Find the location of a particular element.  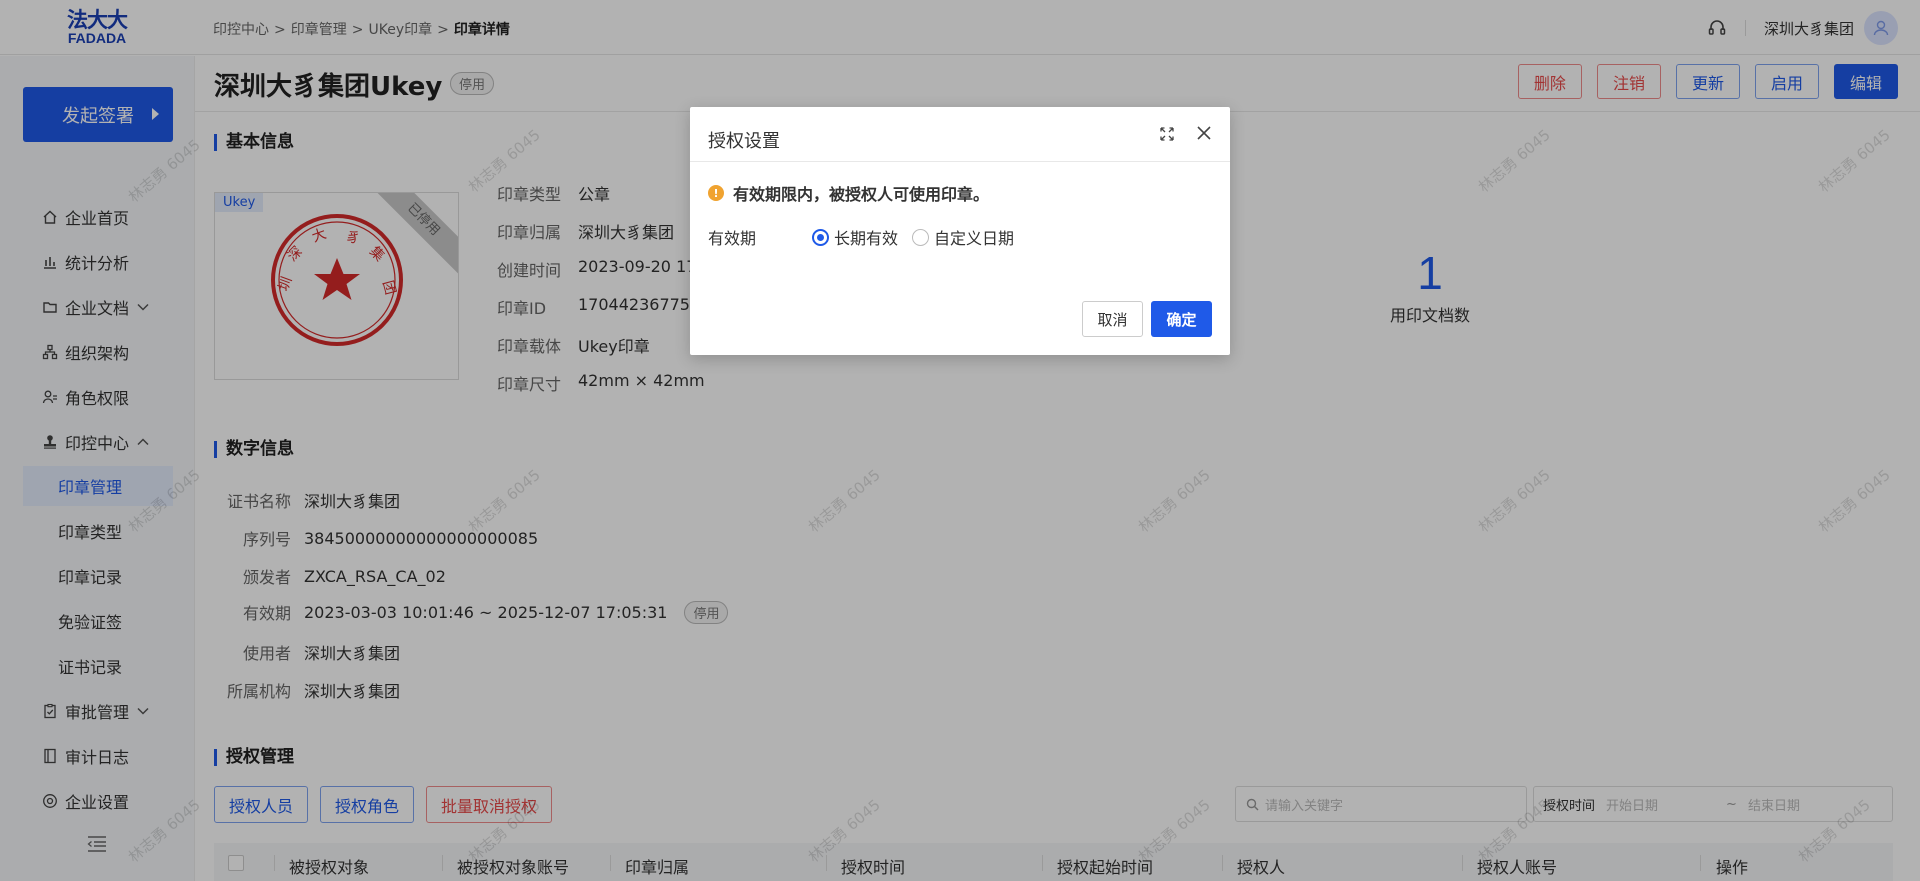

dialog-divider is located at coordinates (960, 161).